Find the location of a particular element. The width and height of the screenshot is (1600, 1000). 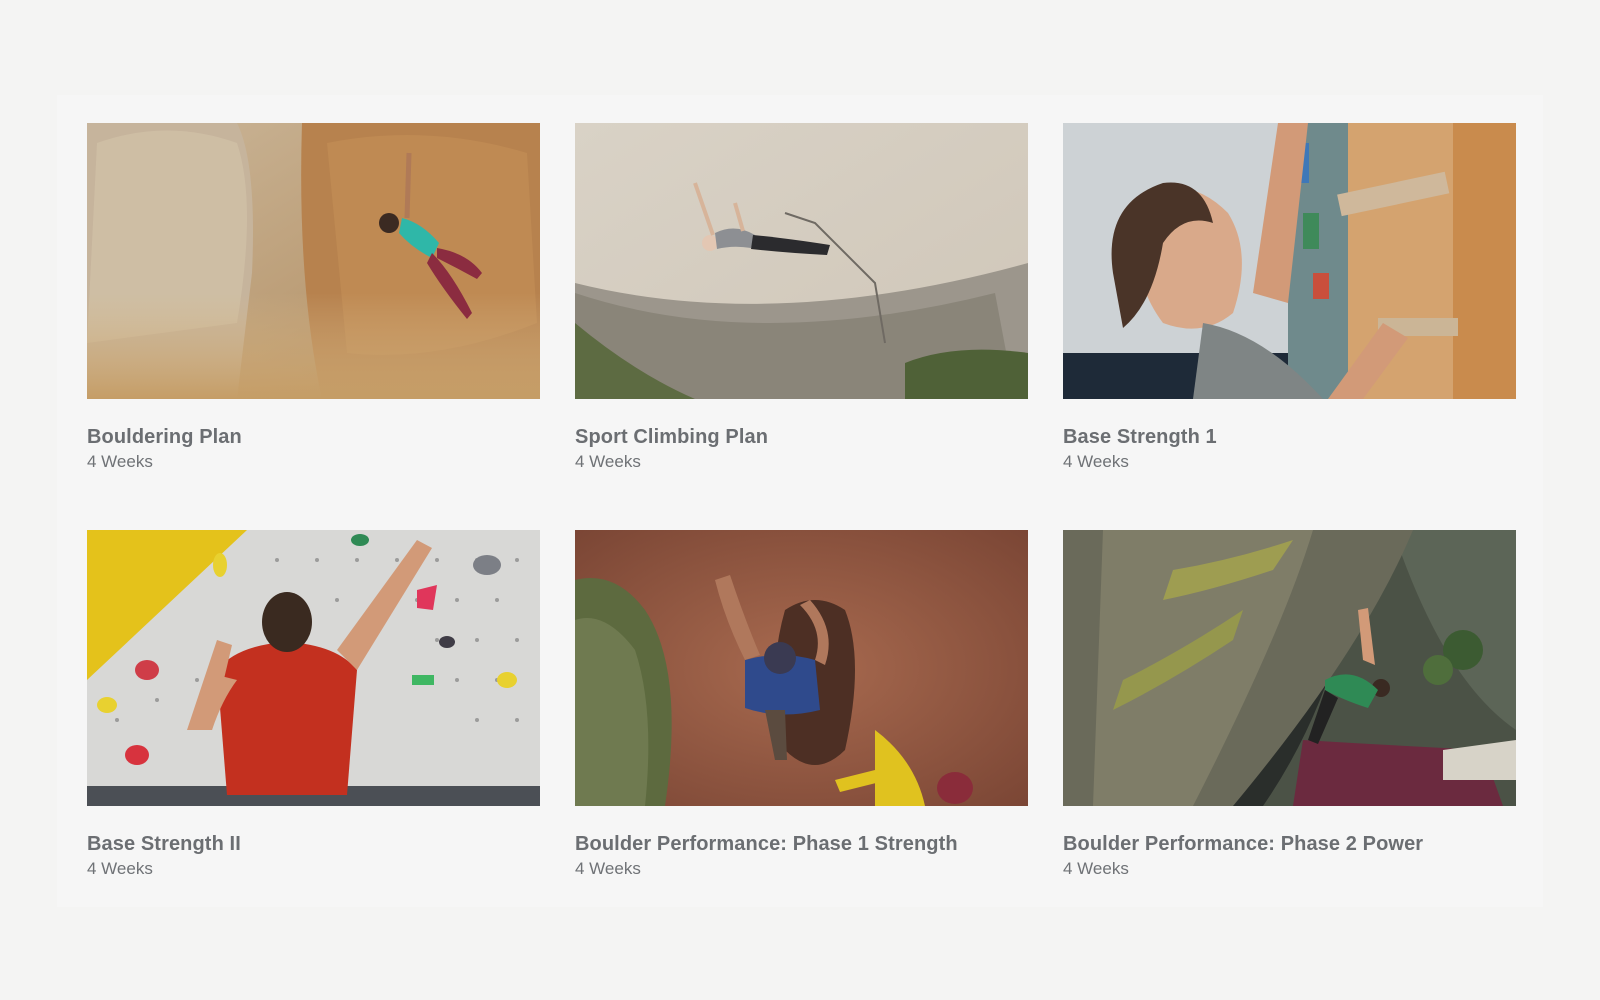

plan-title: Boulder Performance: Phase 2 Power is located at coordinates (1289, 844).